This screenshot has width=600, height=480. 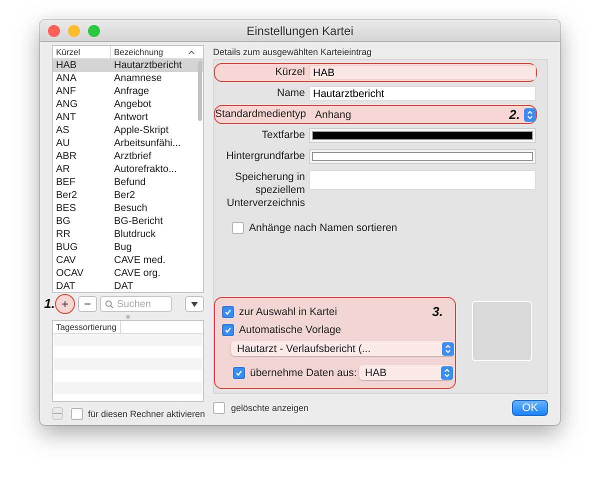 What do you see at coordinates (81, 52) in the screenshot?
I see `column-header: Kürzel` at bounding box center [81, 52].